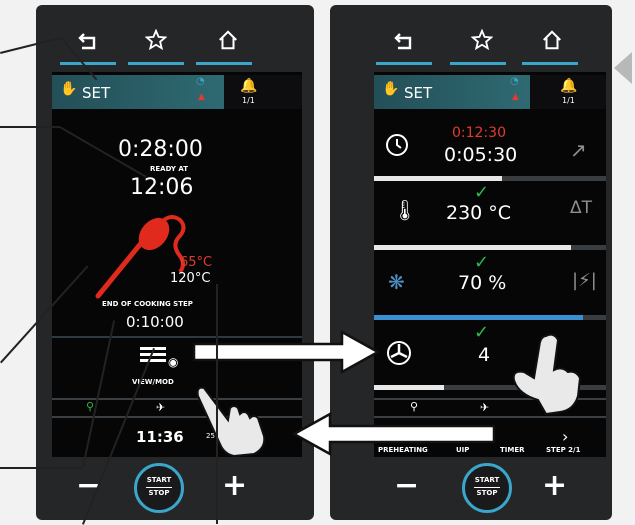 Image resolution: width=635 pixels, height=525 pixels. What do you see at coordinates (162, 187) in the screenshot?
I see `ready-at-time: 12:06` at bounding box center [162, 187].